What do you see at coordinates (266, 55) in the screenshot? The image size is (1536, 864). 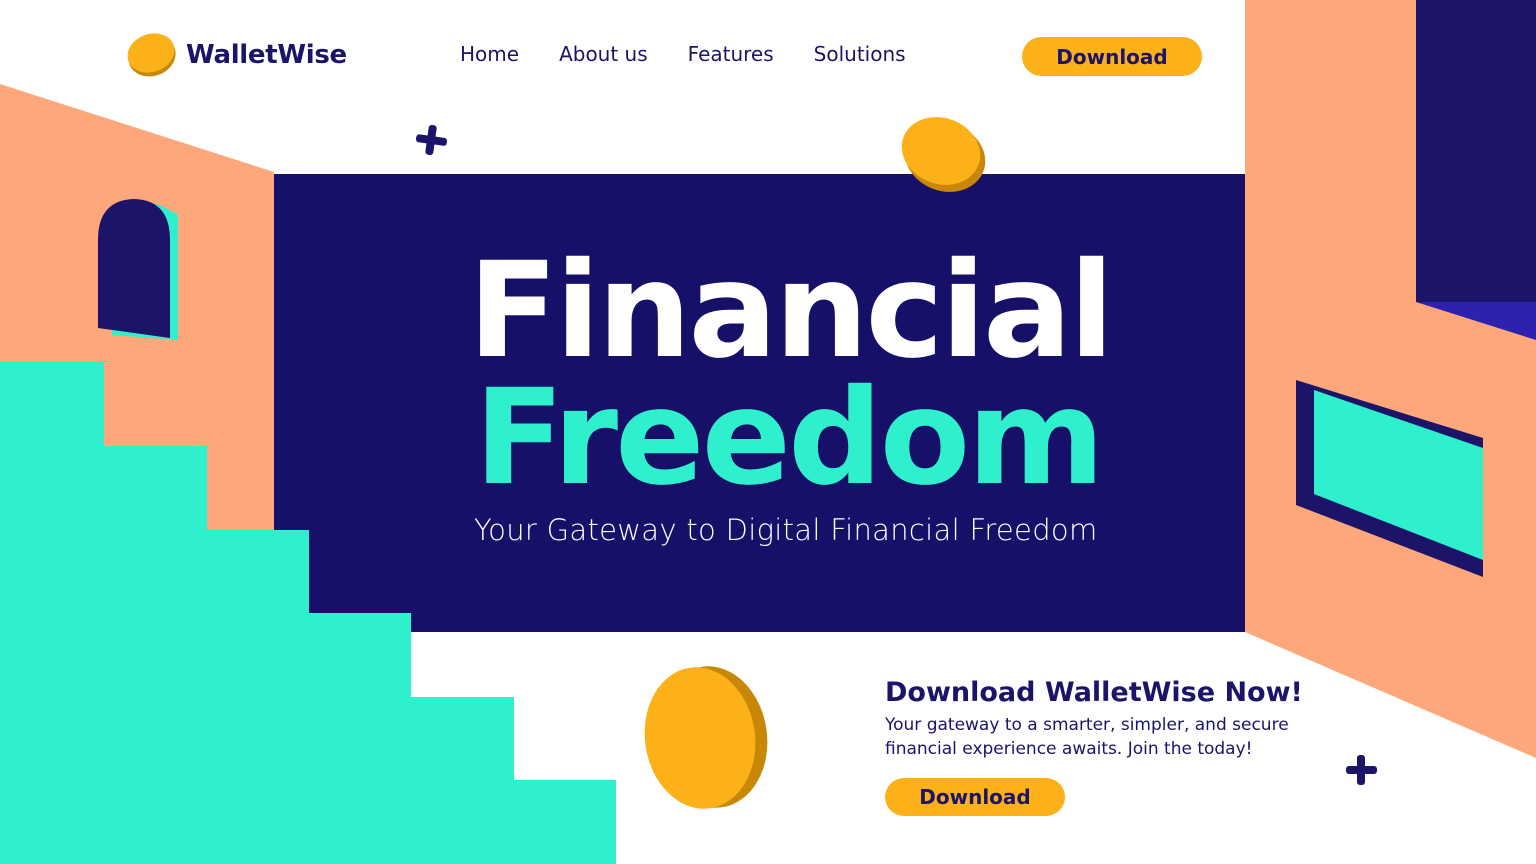 I see `brand-name: WalletWise` at bounding box center [266, 55].